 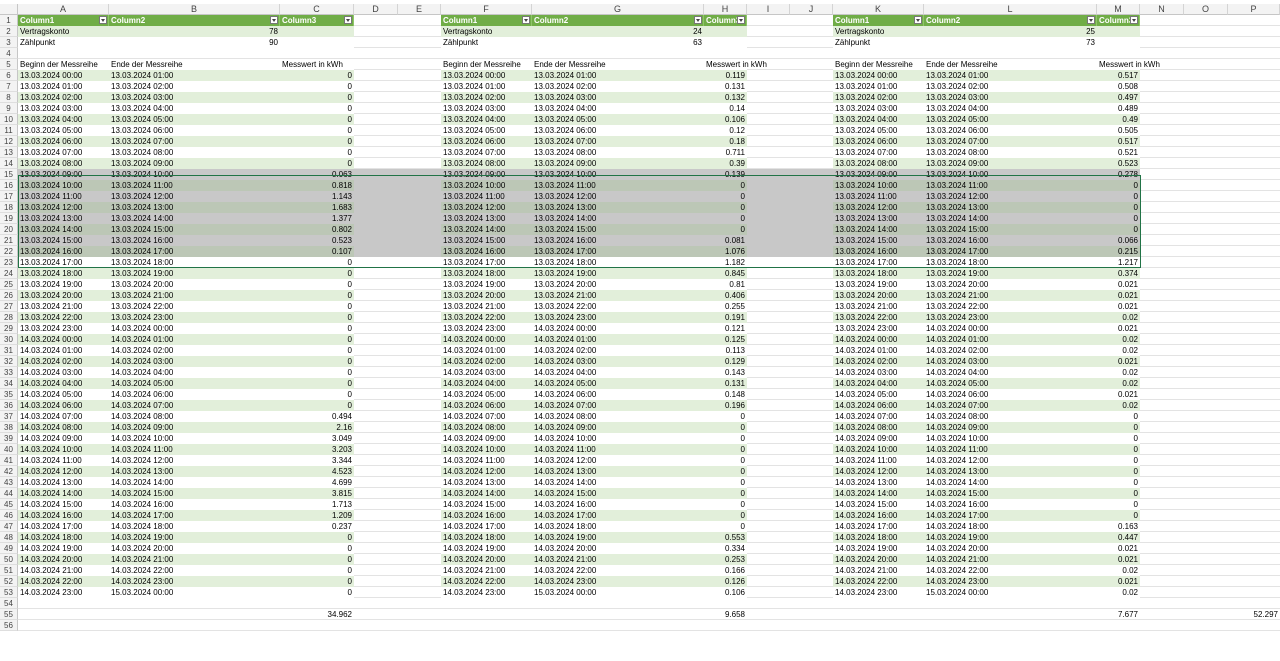 What do you see at coordinates (194, 86) in the screenshot?
I see `end-cell: 13.03.2024 02:00` at bounding box center [194, 86].